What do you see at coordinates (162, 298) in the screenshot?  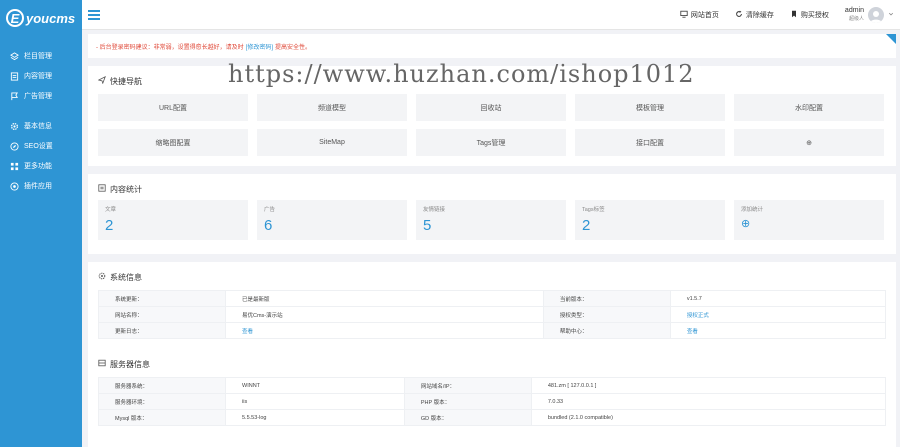 I see `table-cell: 系统更新：` at bounding box center [162, 298].